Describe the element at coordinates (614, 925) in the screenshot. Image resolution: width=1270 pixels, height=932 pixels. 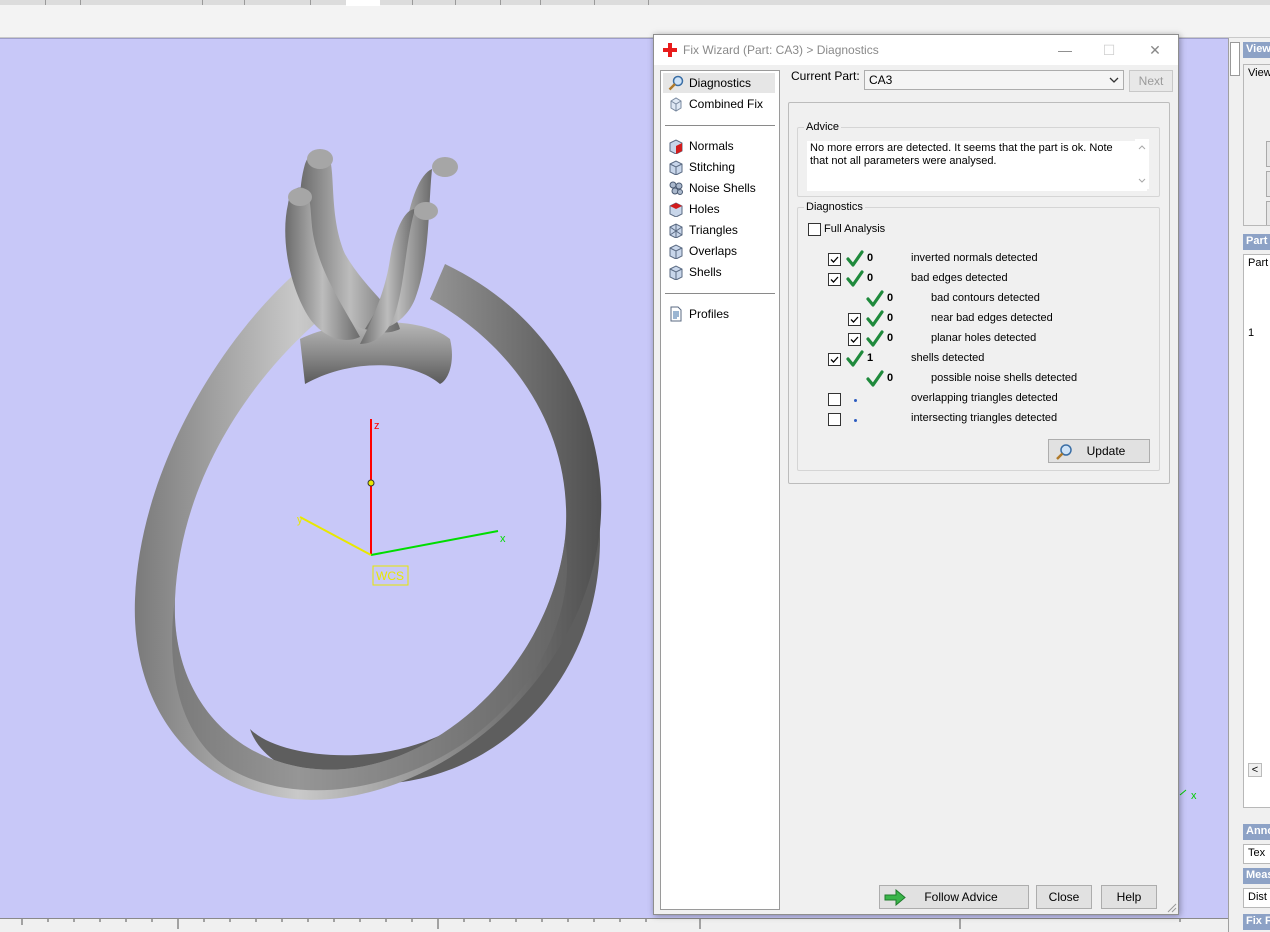
I see `bottom-ruler` at that location.